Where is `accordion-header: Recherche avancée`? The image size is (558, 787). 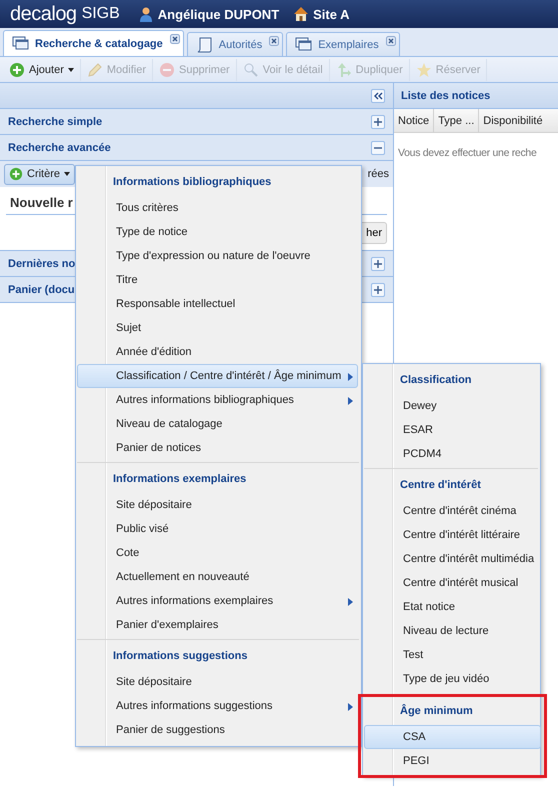
accordion-header: Recherche avancée is located at coordinates (196, 148).